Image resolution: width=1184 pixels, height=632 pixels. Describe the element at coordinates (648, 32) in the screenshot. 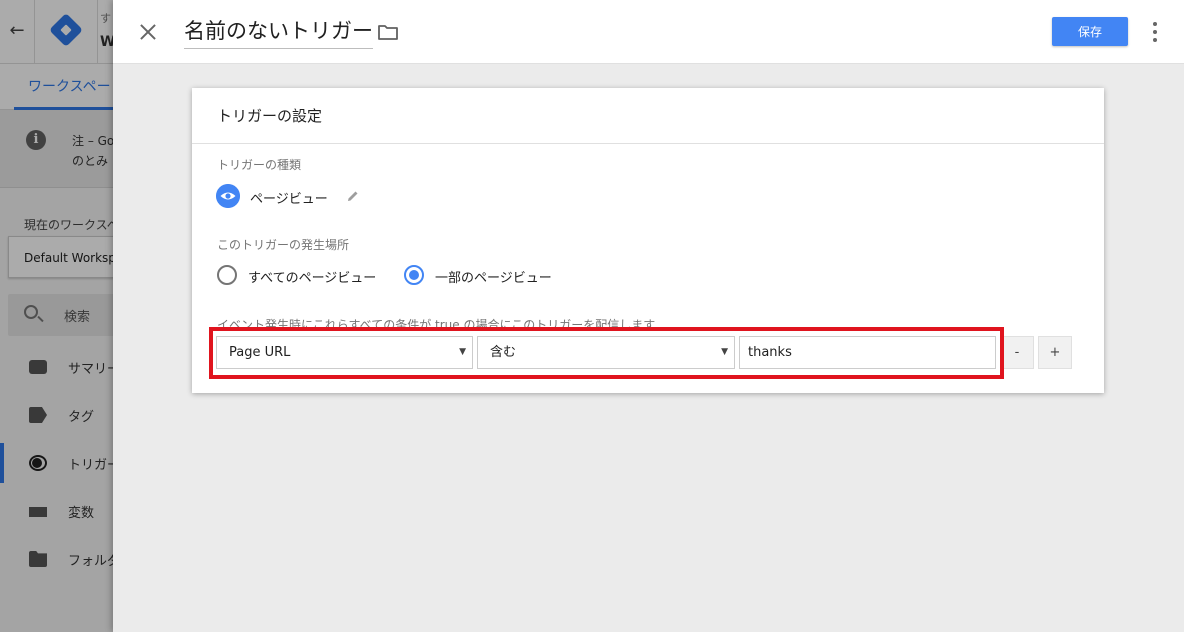

I see `sheet-header: 名前のないトリガー 保存` at that location.